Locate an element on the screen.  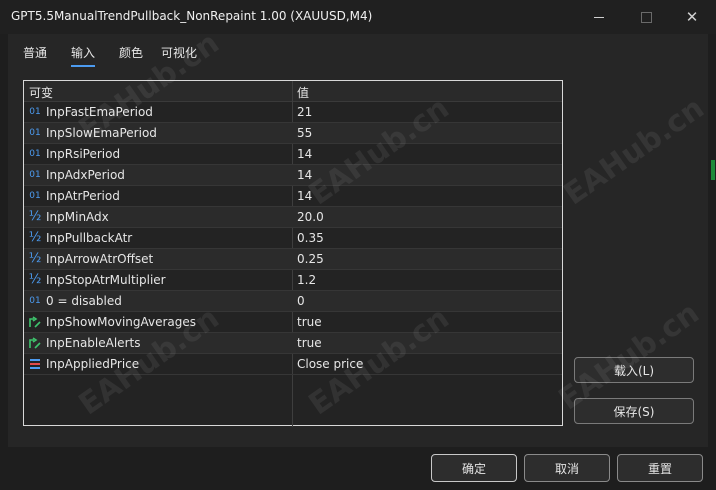
param-value: 55 is located at coordinates (304, 133).